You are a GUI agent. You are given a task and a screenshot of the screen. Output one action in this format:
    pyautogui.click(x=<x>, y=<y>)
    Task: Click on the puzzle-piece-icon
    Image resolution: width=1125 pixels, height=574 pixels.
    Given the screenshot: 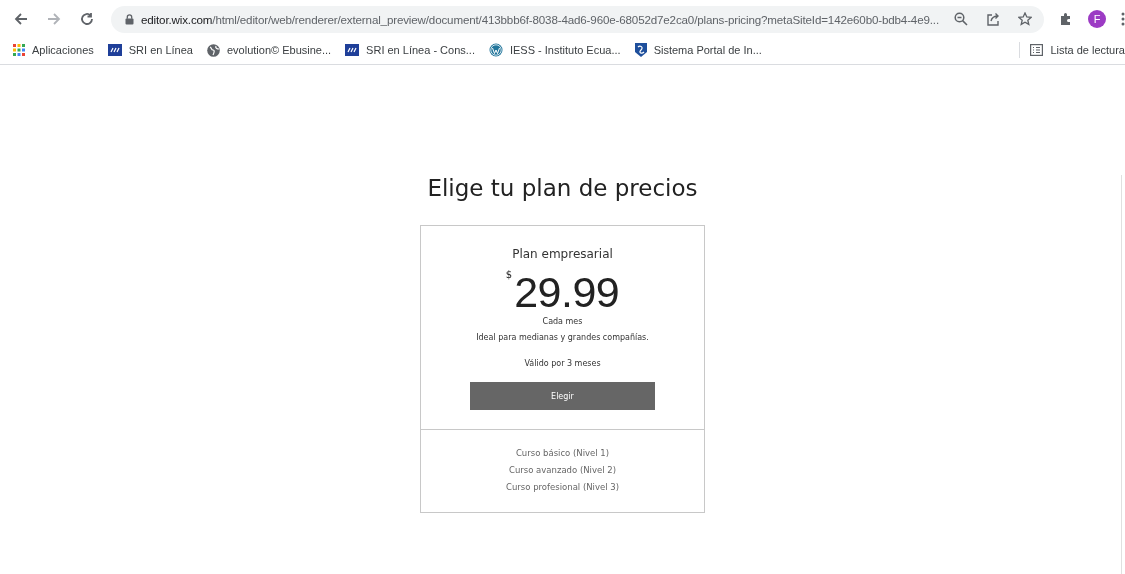 What is the action you would take?
    pyautogui.click(x=1066, y=19)
    